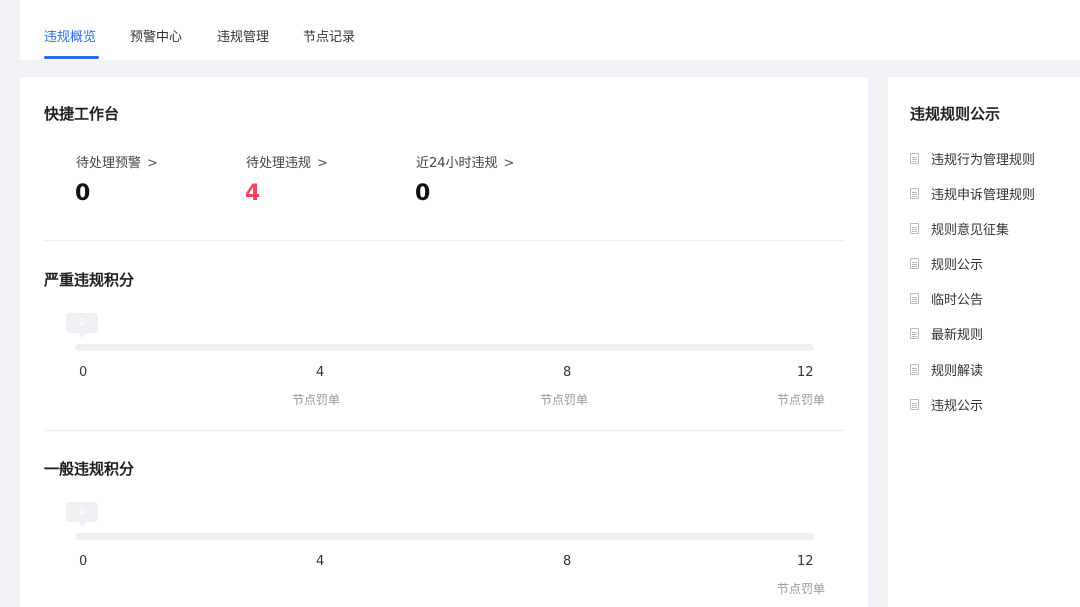  I want to click on rule-link: 规则解读, so click(946, 369).